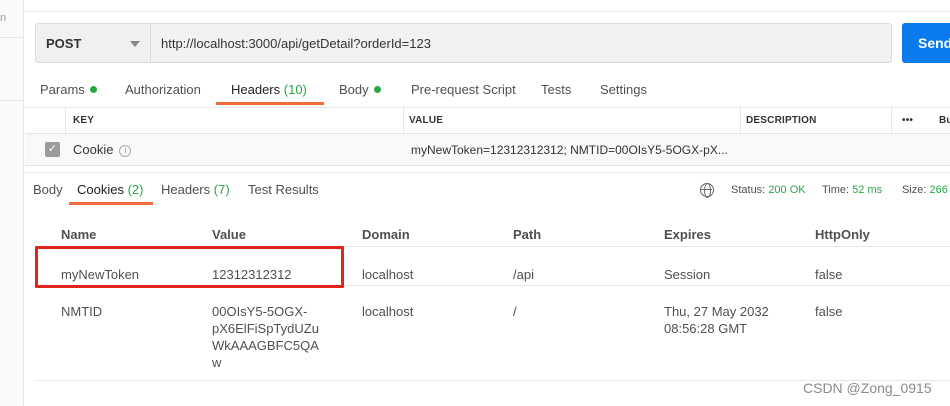  Describe the element at coordinates (907, 120) in the screenshot. I see `more-options-icon: •••` at that location.